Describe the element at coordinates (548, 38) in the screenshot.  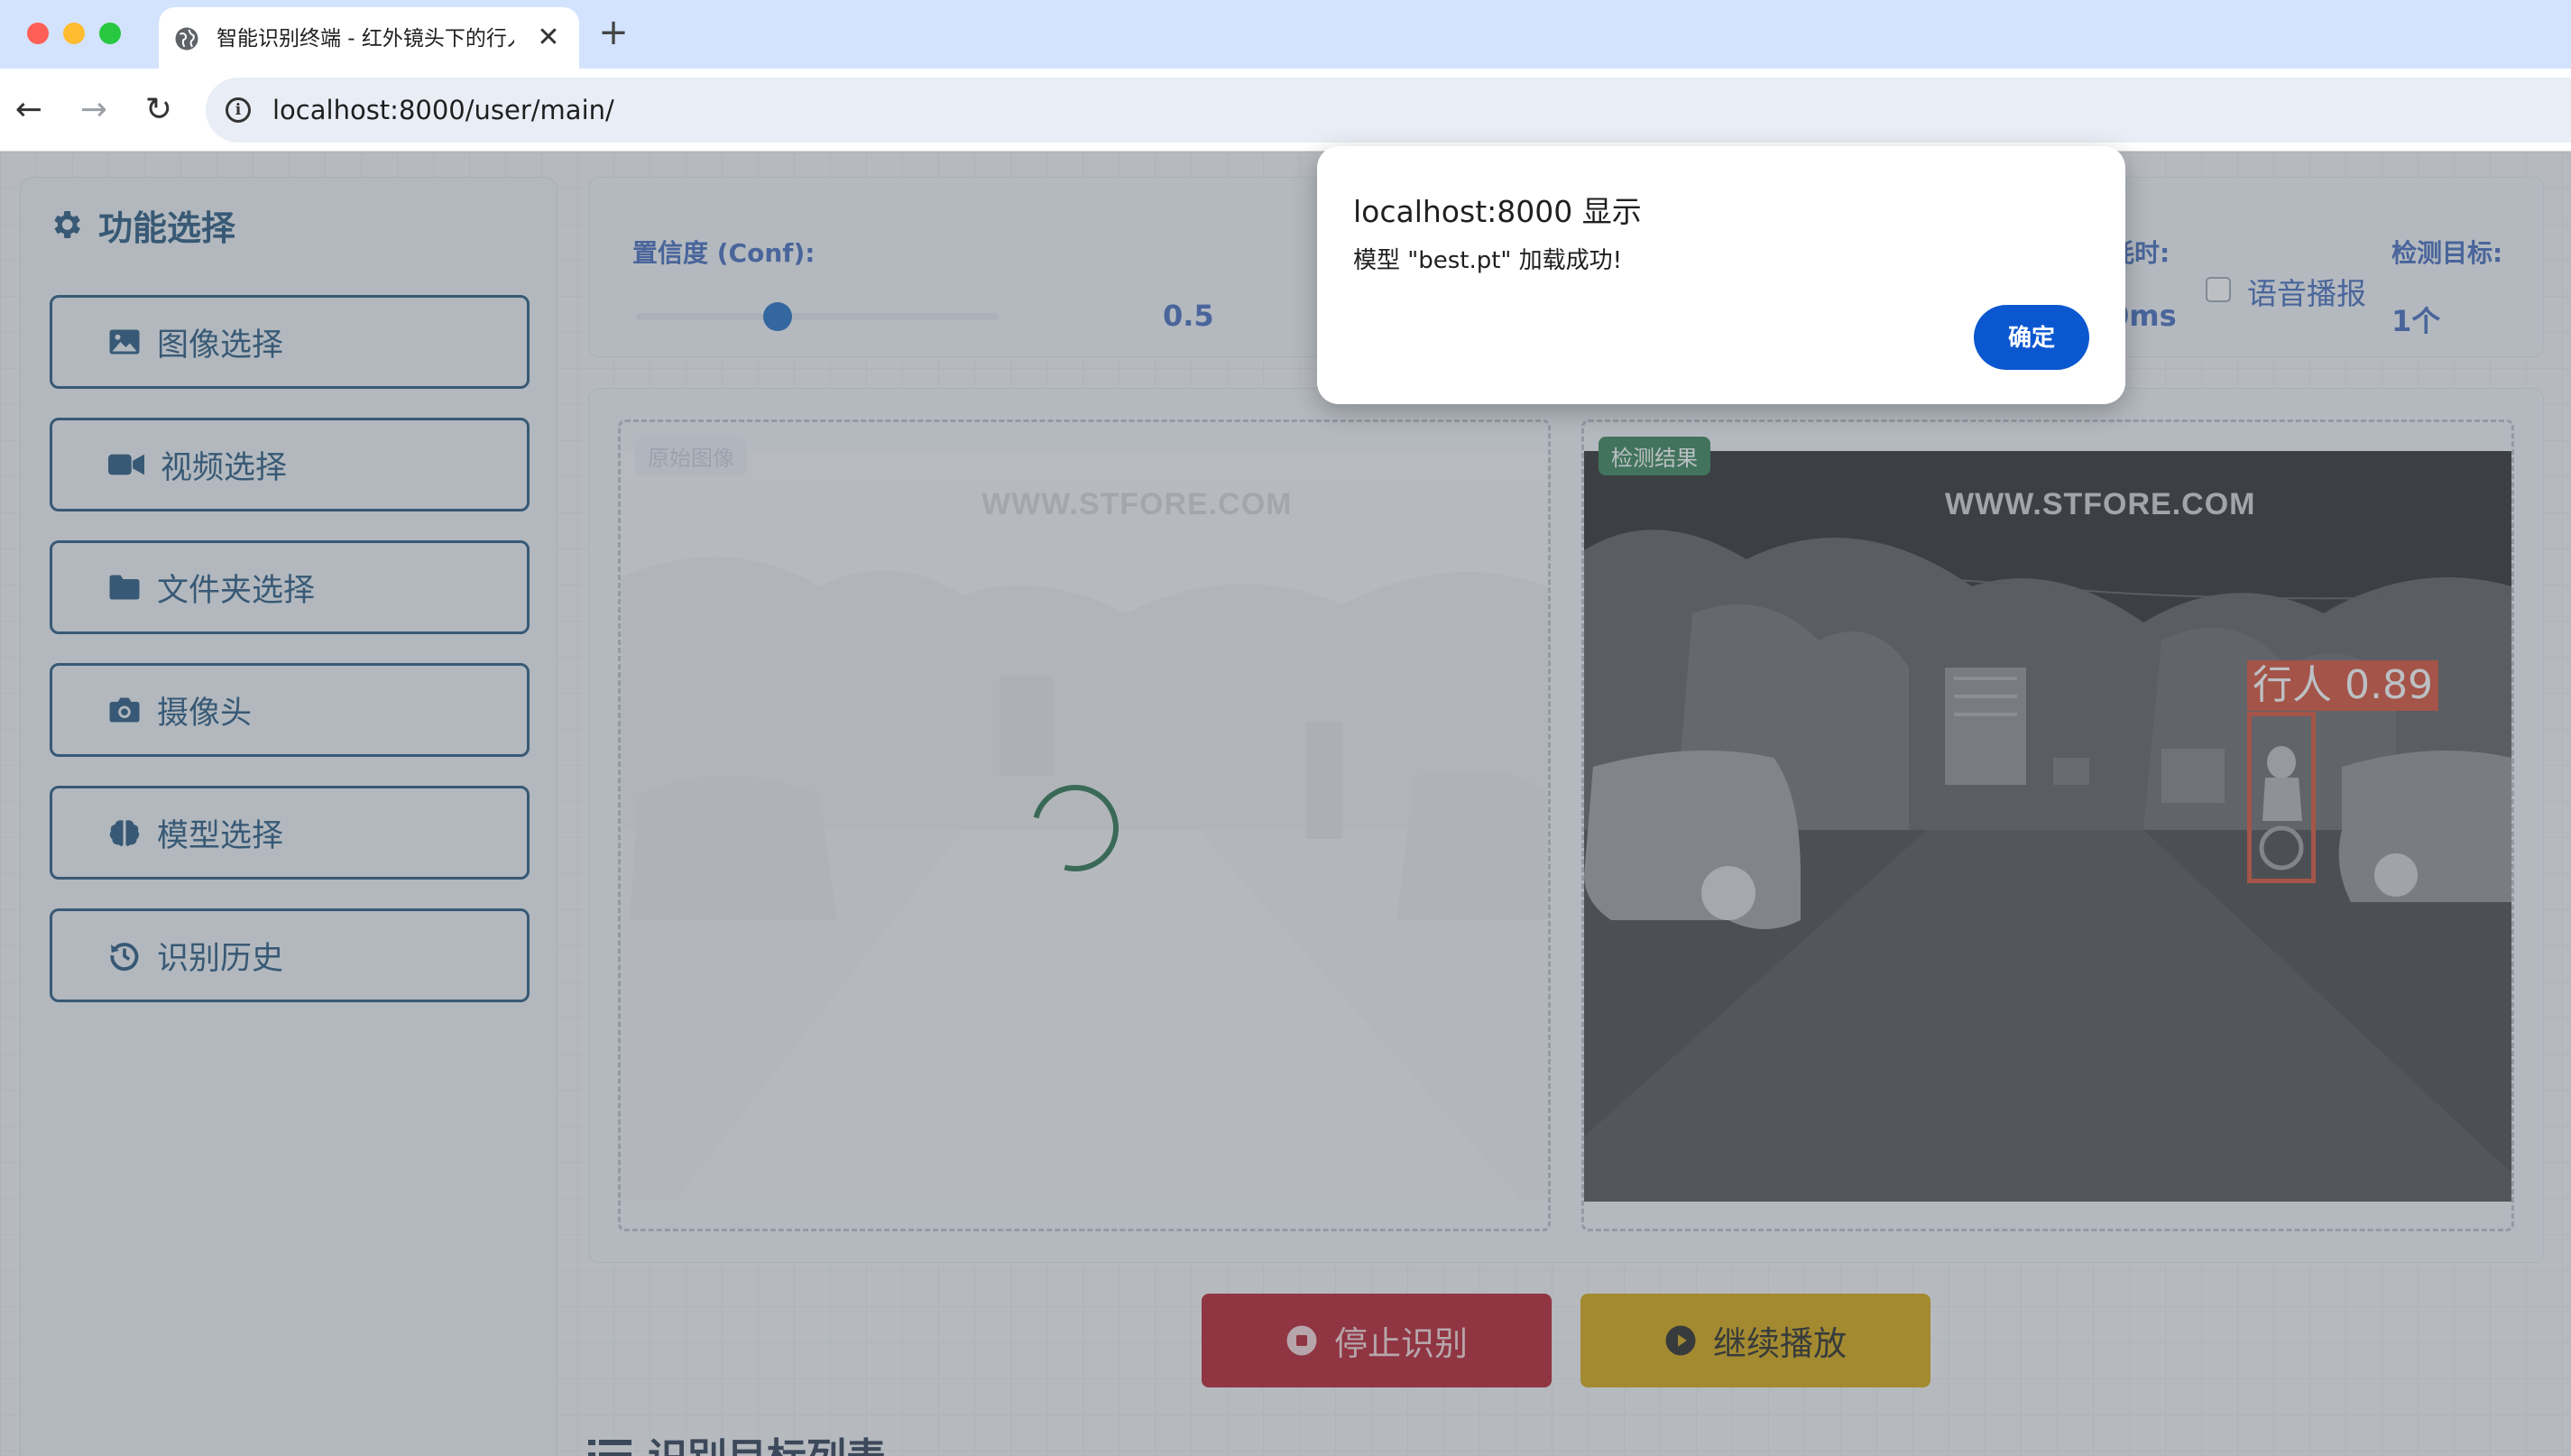
I see `tab-close-icon: ✕` at that location.